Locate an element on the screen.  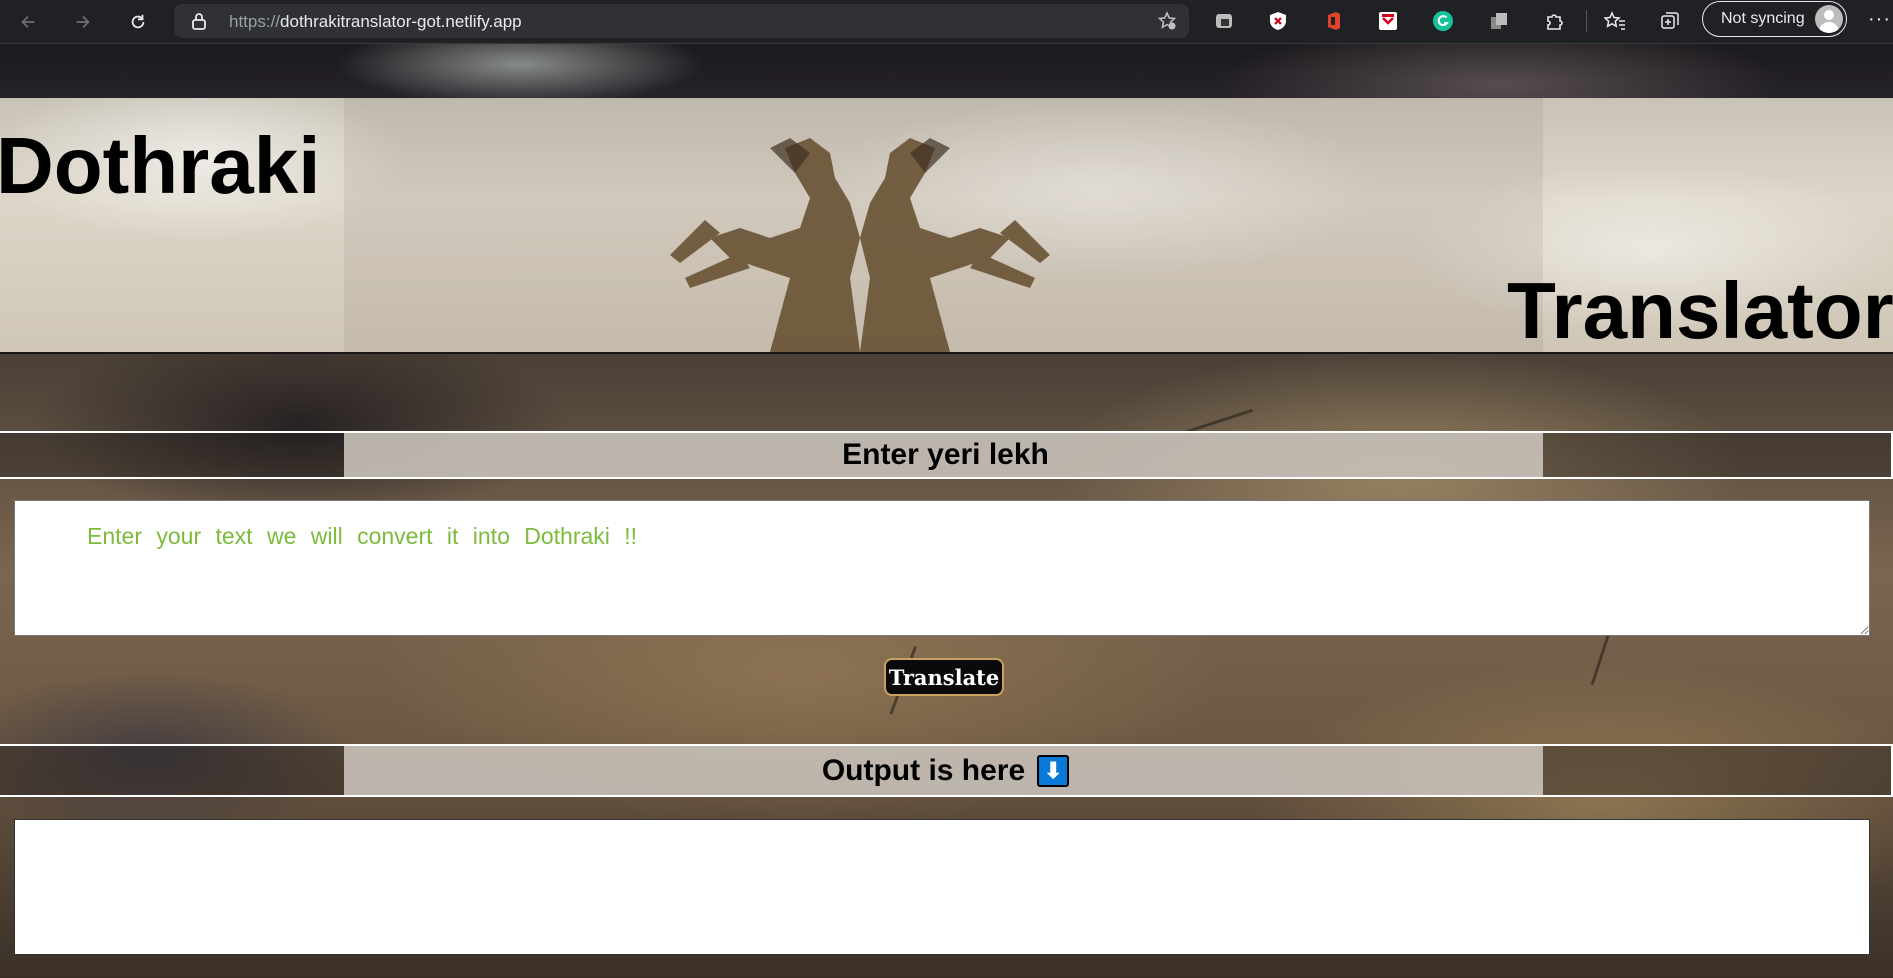
reload-icon is located at coordinates (138, 22).